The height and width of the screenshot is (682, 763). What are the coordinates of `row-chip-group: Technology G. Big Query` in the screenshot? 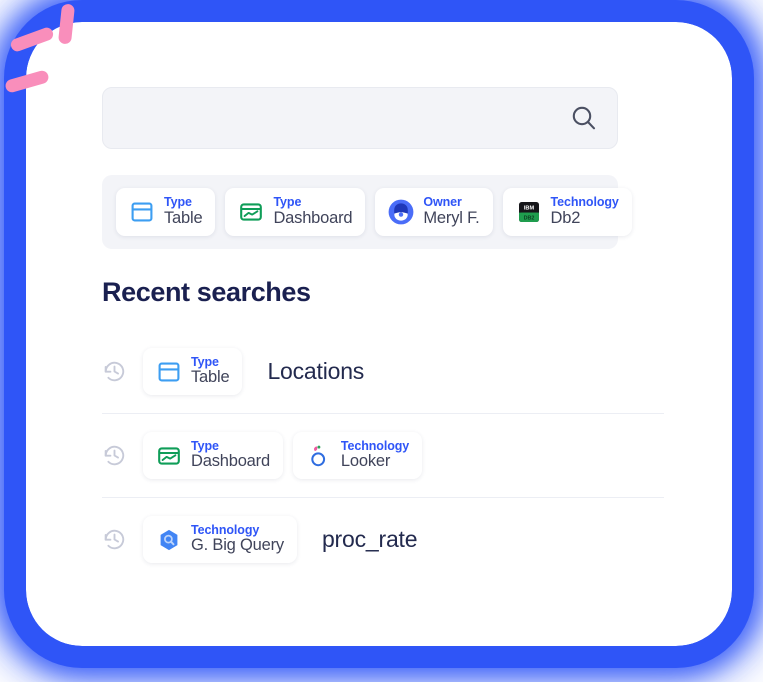 It's located at (220, 539).